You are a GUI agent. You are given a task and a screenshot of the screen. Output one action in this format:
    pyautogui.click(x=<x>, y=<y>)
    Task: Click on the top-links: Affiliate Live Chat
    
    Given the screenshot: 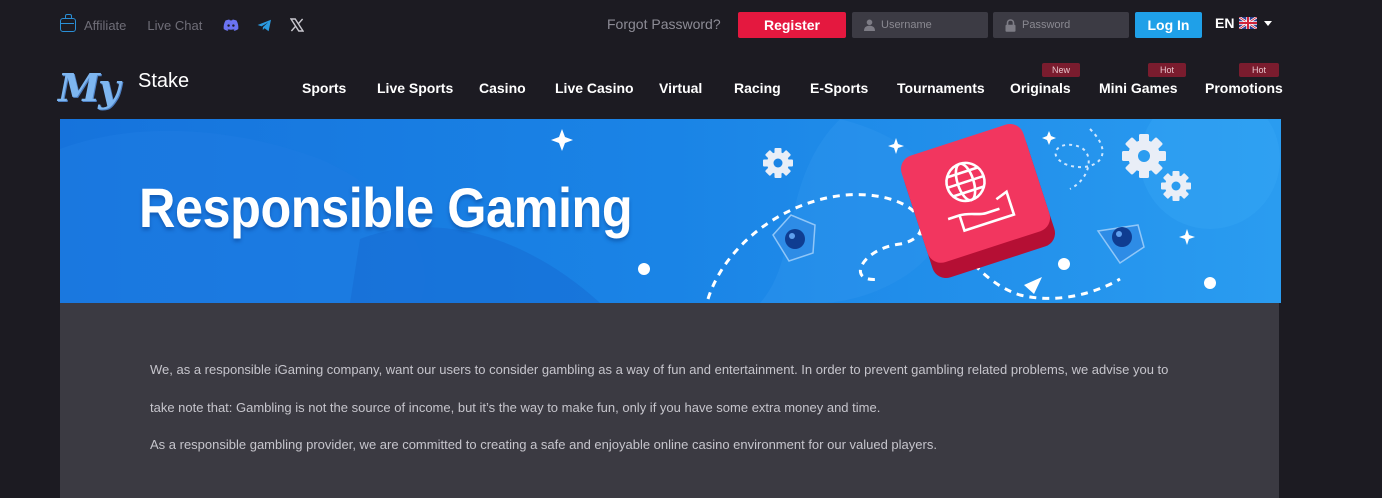 What is the action you would take?
    pyautogui.click(x=191, y=25)
    